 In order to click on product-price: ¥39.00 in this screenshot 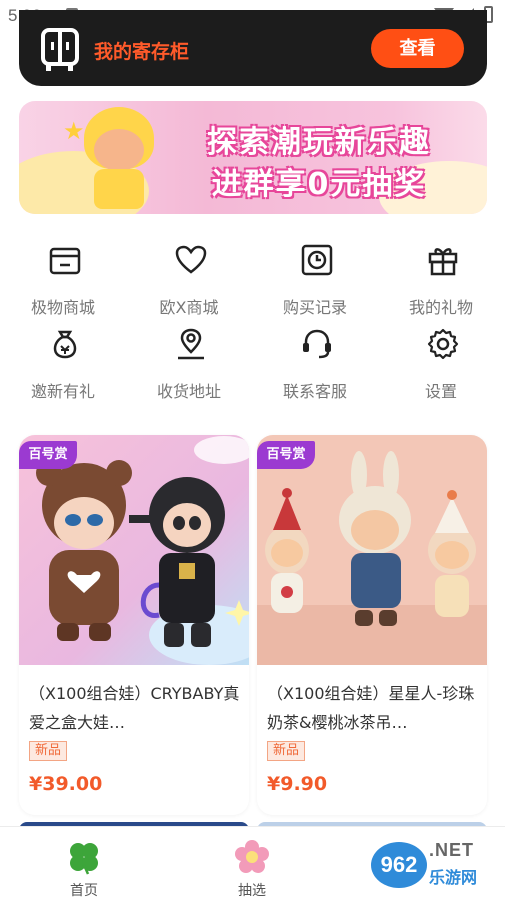, I will do `click(66, 784)`.